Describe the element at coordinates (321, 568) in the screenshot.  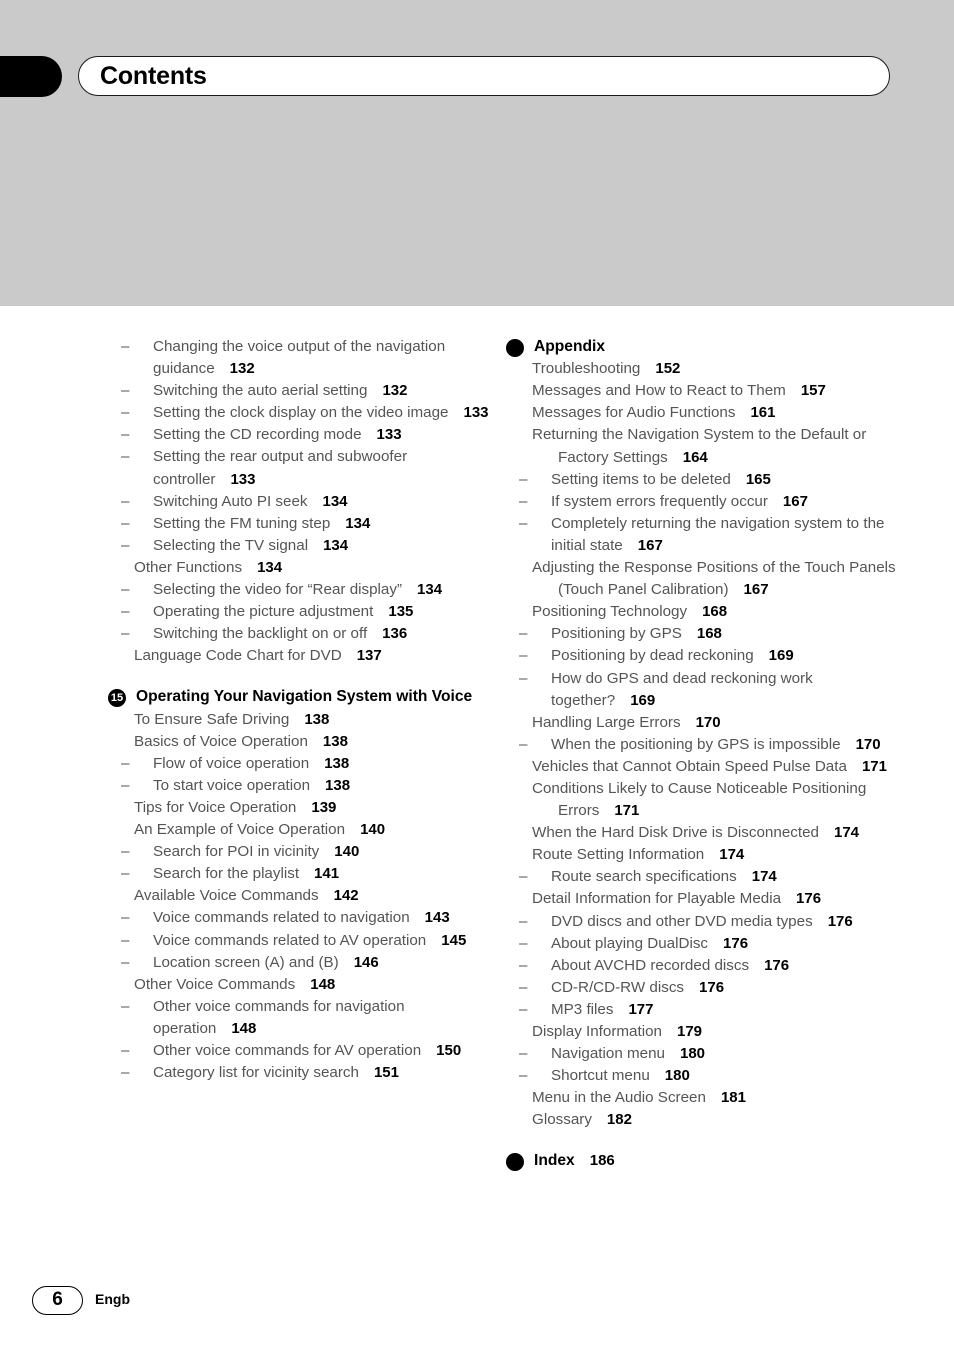
I see `toc-entry: Other Functions 134` at that location.